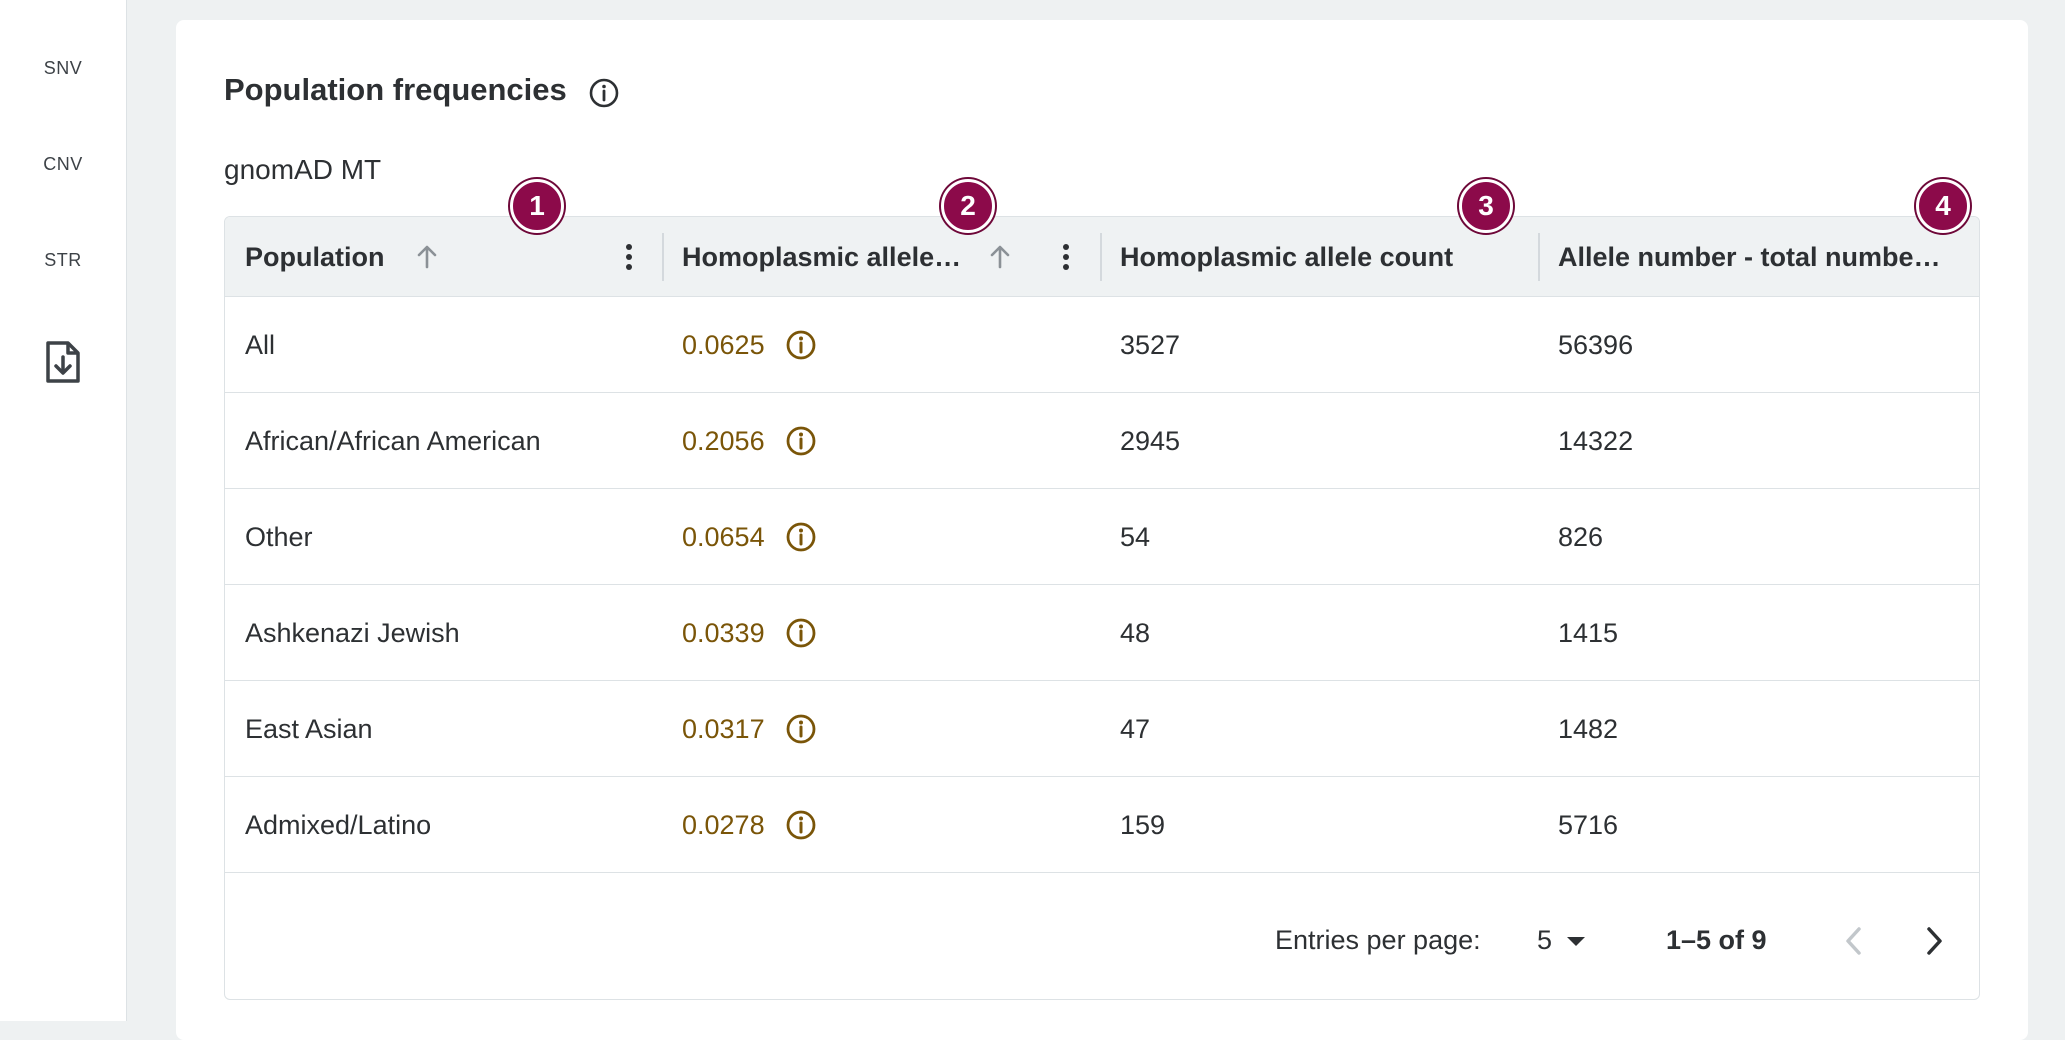 This screenshot has width=2065, height=1040. Describe the element at coordinates (63, 510) in the screenshot. I see `sidebar: SNV CNV STR` at that location.